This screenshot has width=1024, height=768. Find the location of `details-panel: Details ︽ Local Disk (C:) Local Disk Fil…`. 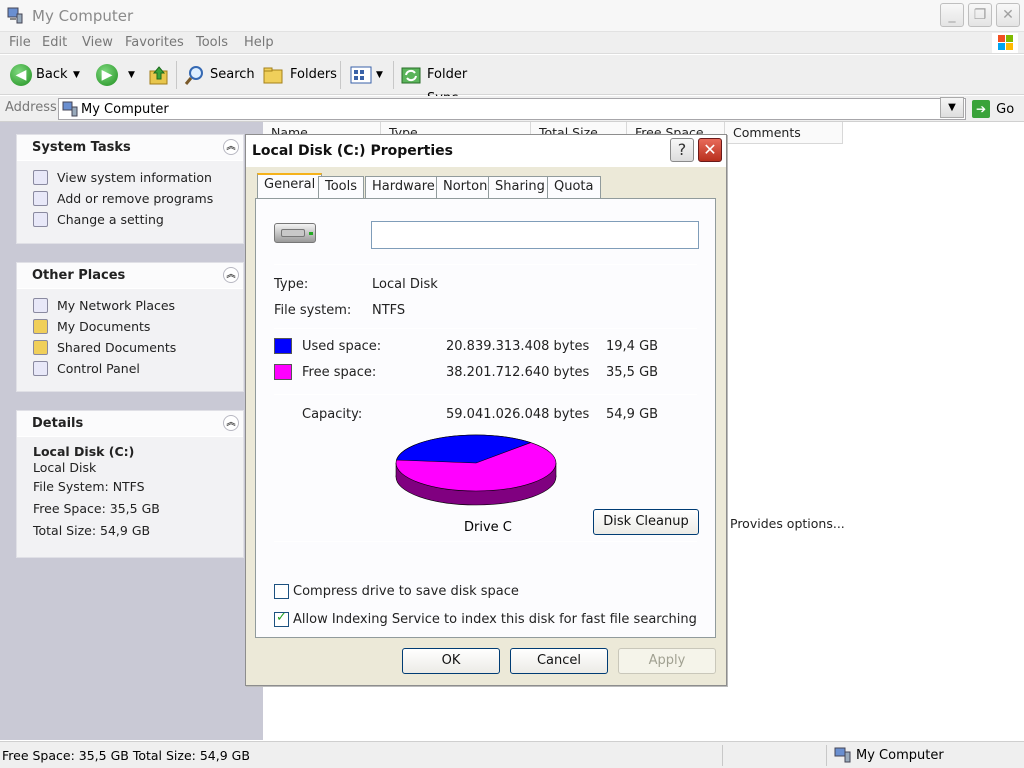

details-panel: Details ︽ Local Disk (C:) Local Disk Fil… is located at coordinates (130, 484).